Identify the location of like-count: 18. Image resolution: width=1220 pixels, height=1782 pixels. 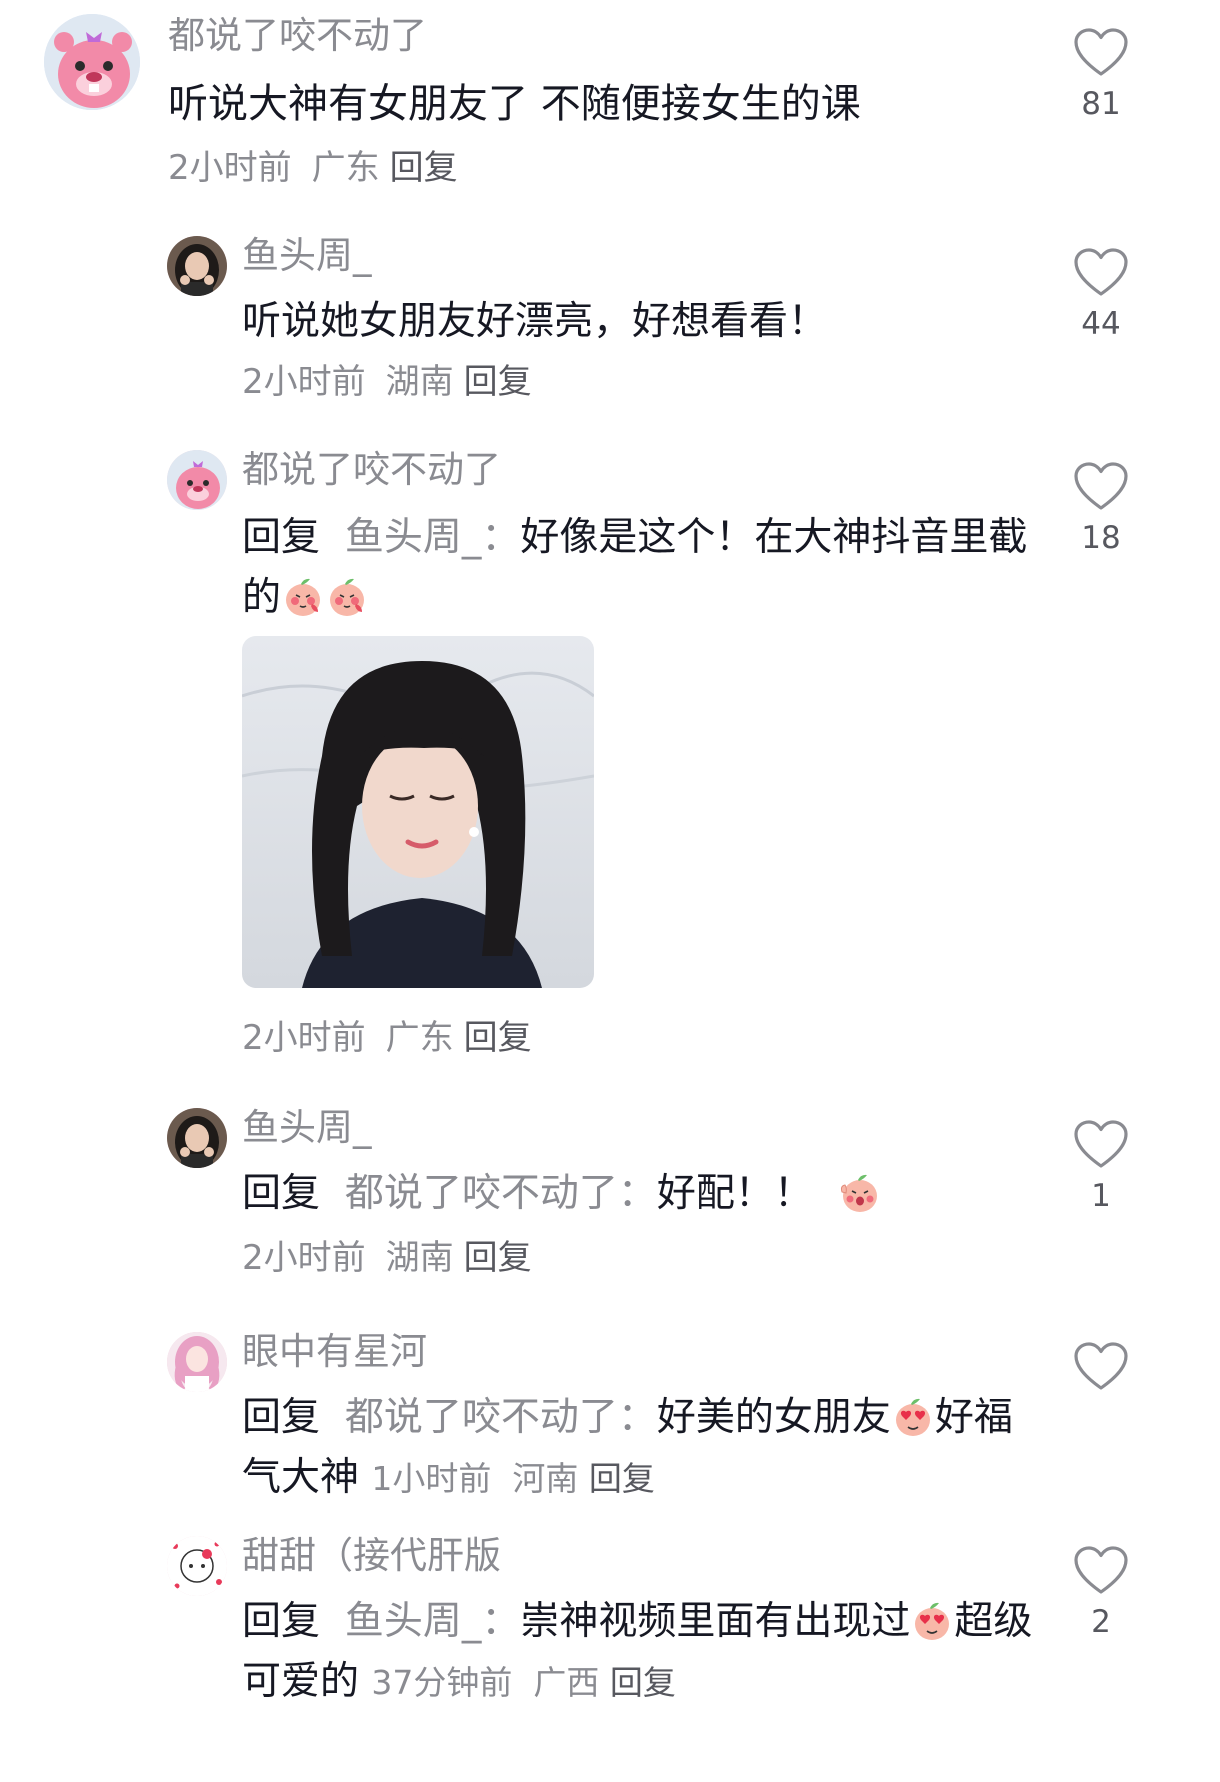
(1101, 538).